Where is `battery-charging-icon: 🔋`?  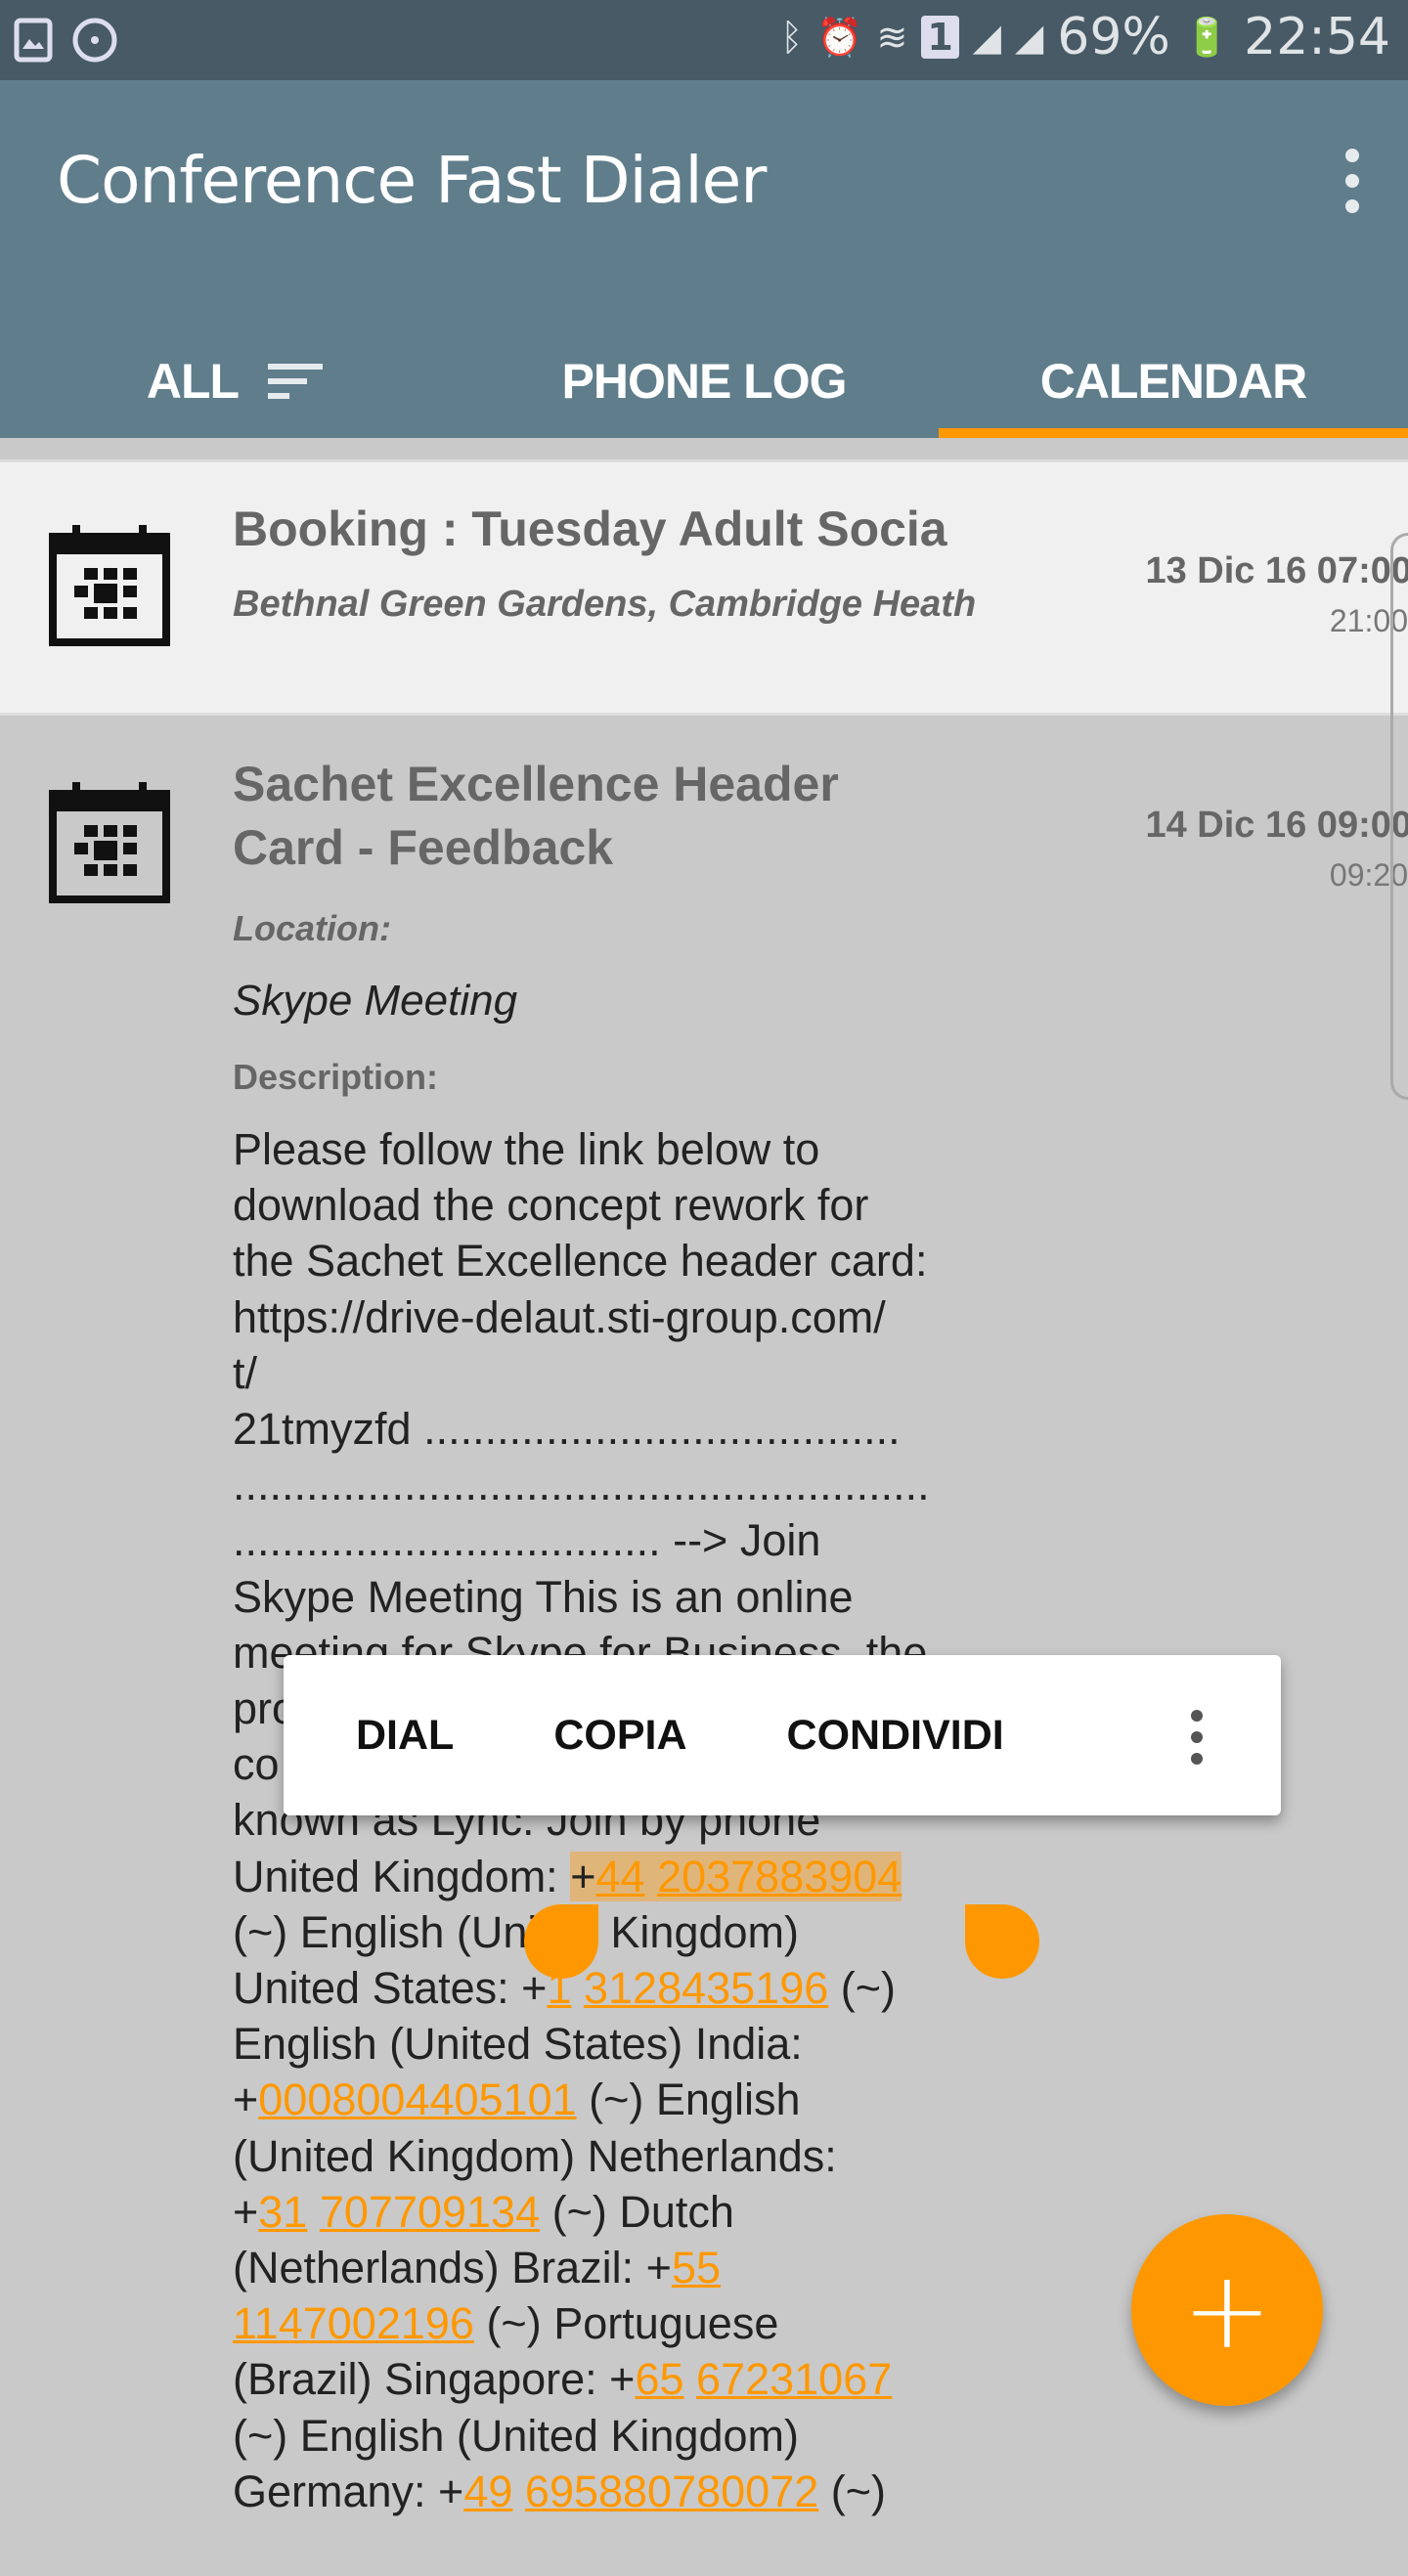
battery-charging-icon: 🔋 is located at coordinates (1207, 37).